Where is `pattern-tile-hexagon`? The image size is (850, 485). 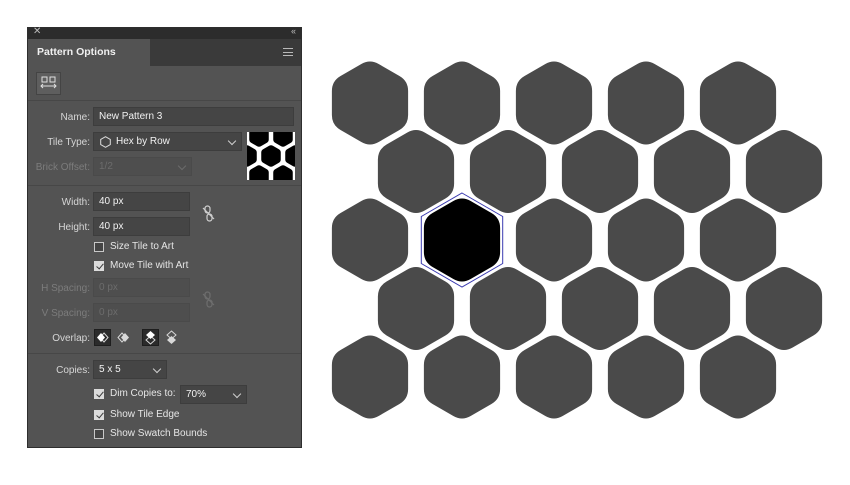
pattern-tile-hexagon is located at coordinates (462, 240).